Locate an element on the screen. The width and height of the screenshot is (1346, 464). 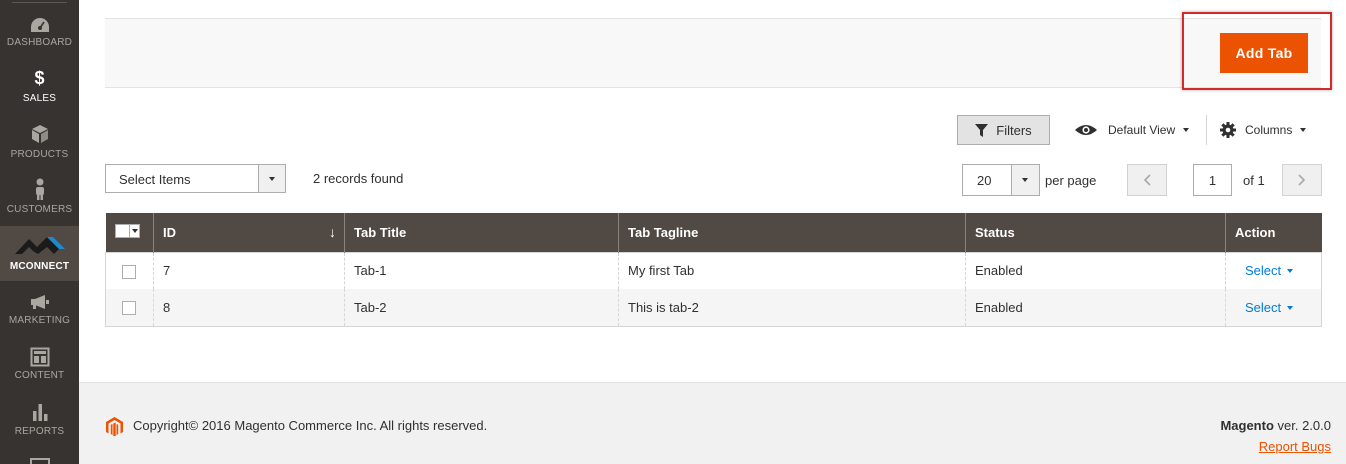
version-number: ver. 2.0.0 is located at coordinates (1302, 425).